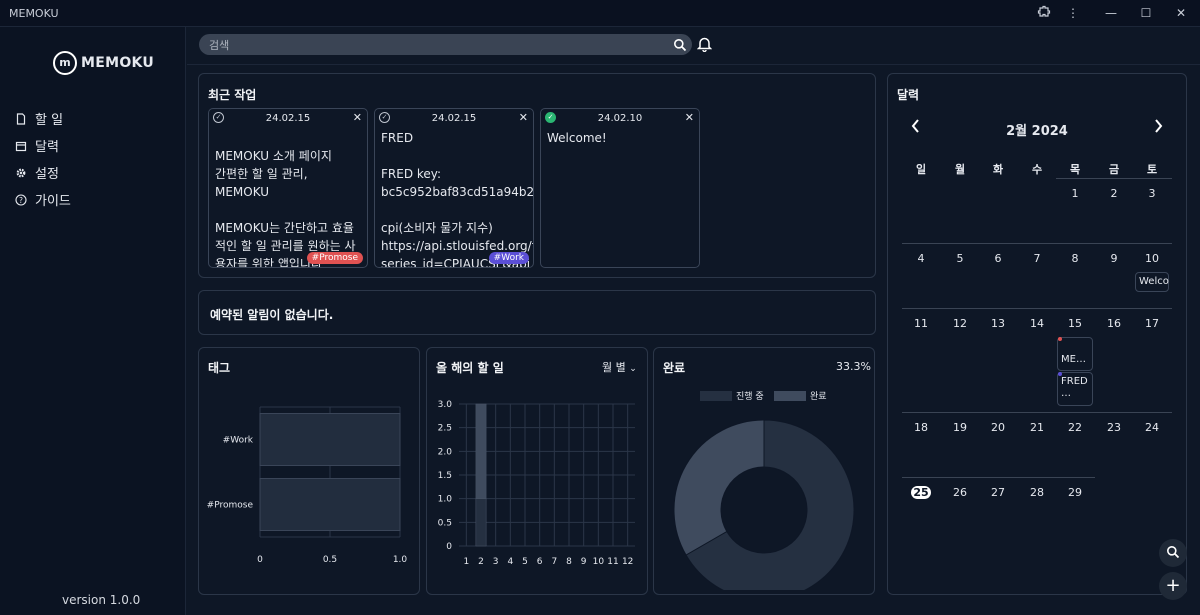 Image resolution: width=1200 pixels, height=615 pixels. What do you see at coordinates (1114, 323) in the screenshot?
I see `calendar-day: 16` at bounding box center [1114, 323].